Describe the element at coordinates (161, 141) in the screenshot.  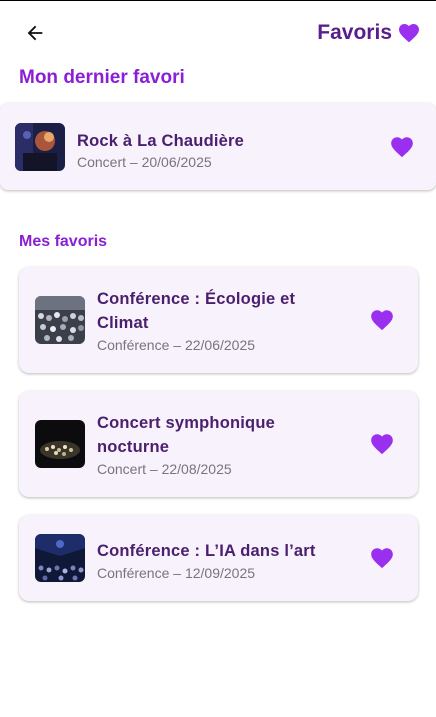
I see `event-title: Rock à La Chaudière` at that location.